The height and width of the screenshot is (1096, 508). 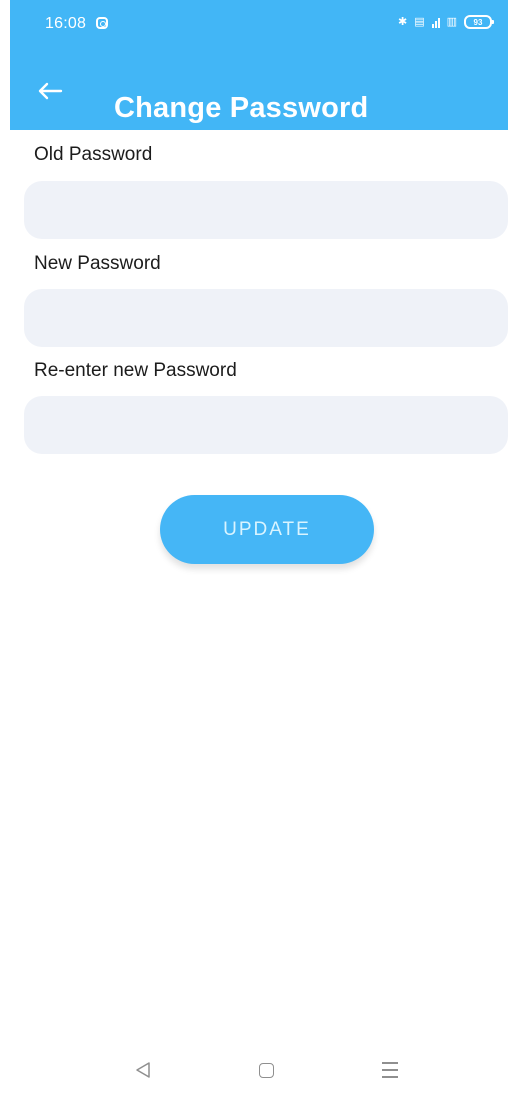 I want to click on android-navigation-bar, so click(x=254, y=1070).